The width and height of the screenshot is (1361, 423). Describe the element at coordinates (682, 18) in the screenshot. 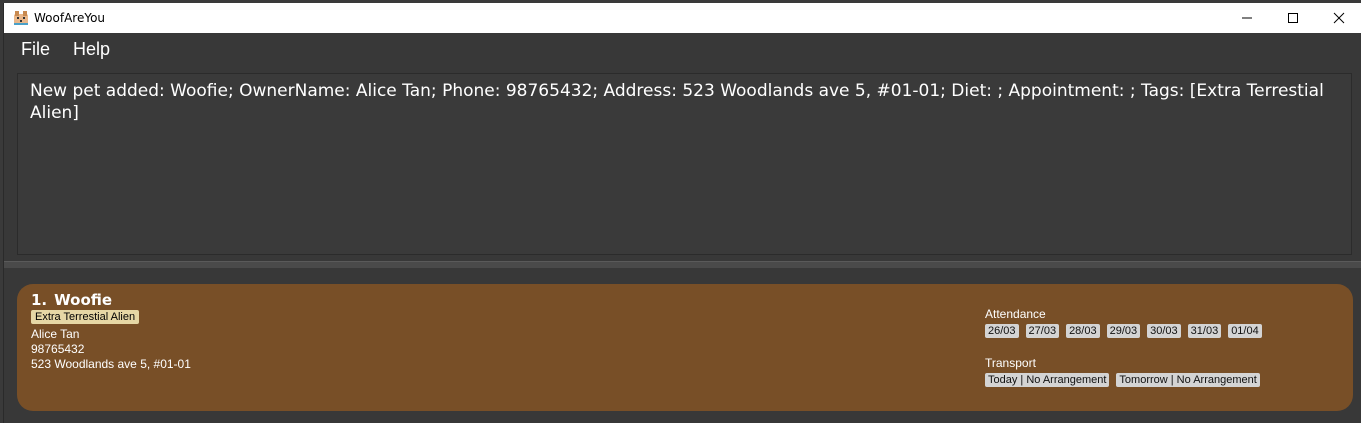

I see `title-bar: WoofAreYou` at that location.